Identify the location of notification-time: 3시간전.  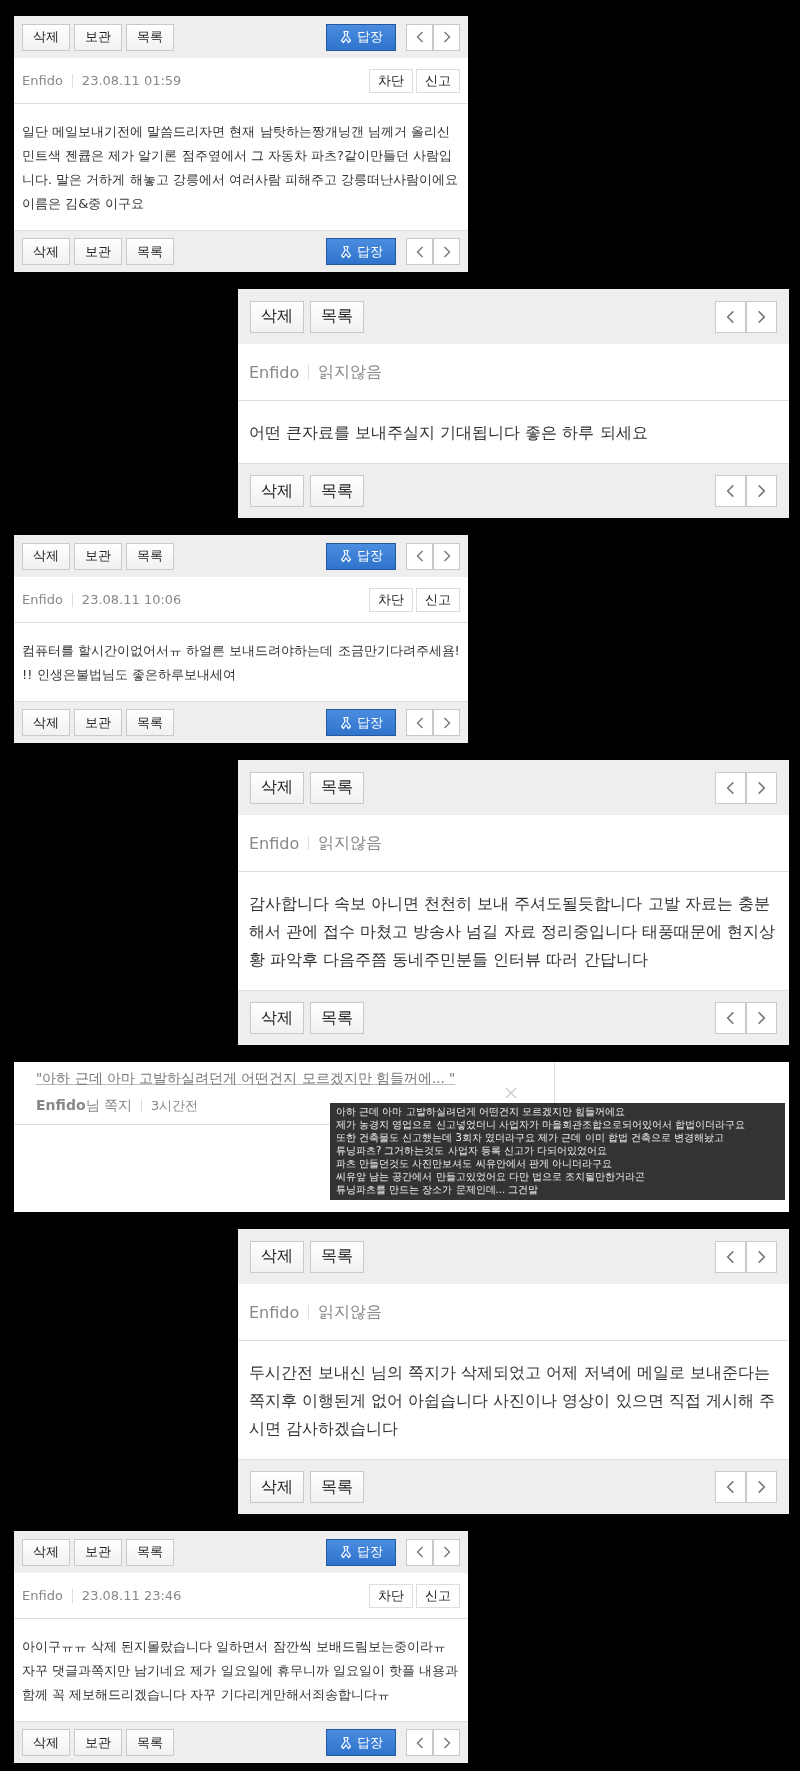
(175, 1106).